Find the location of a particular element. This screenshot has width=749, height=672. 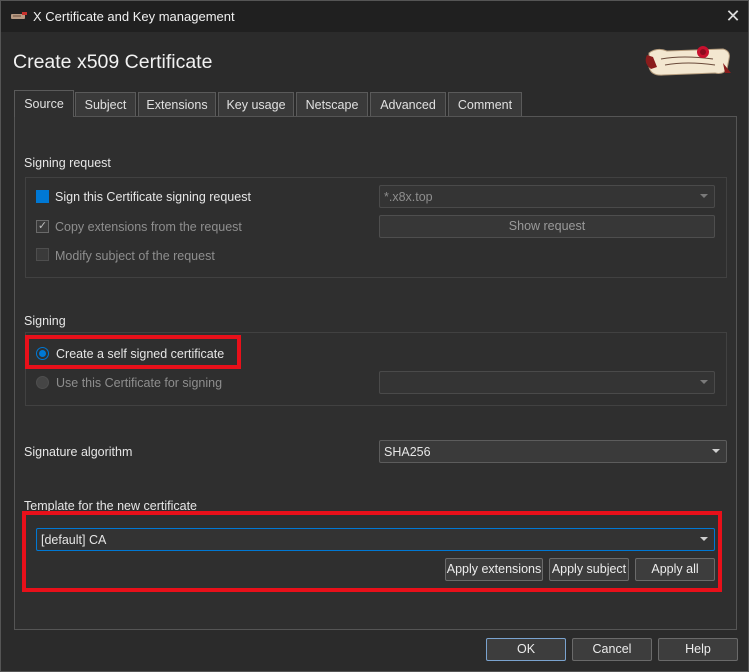

tab-advanced: Advanced is located at coordinates (408, 104).